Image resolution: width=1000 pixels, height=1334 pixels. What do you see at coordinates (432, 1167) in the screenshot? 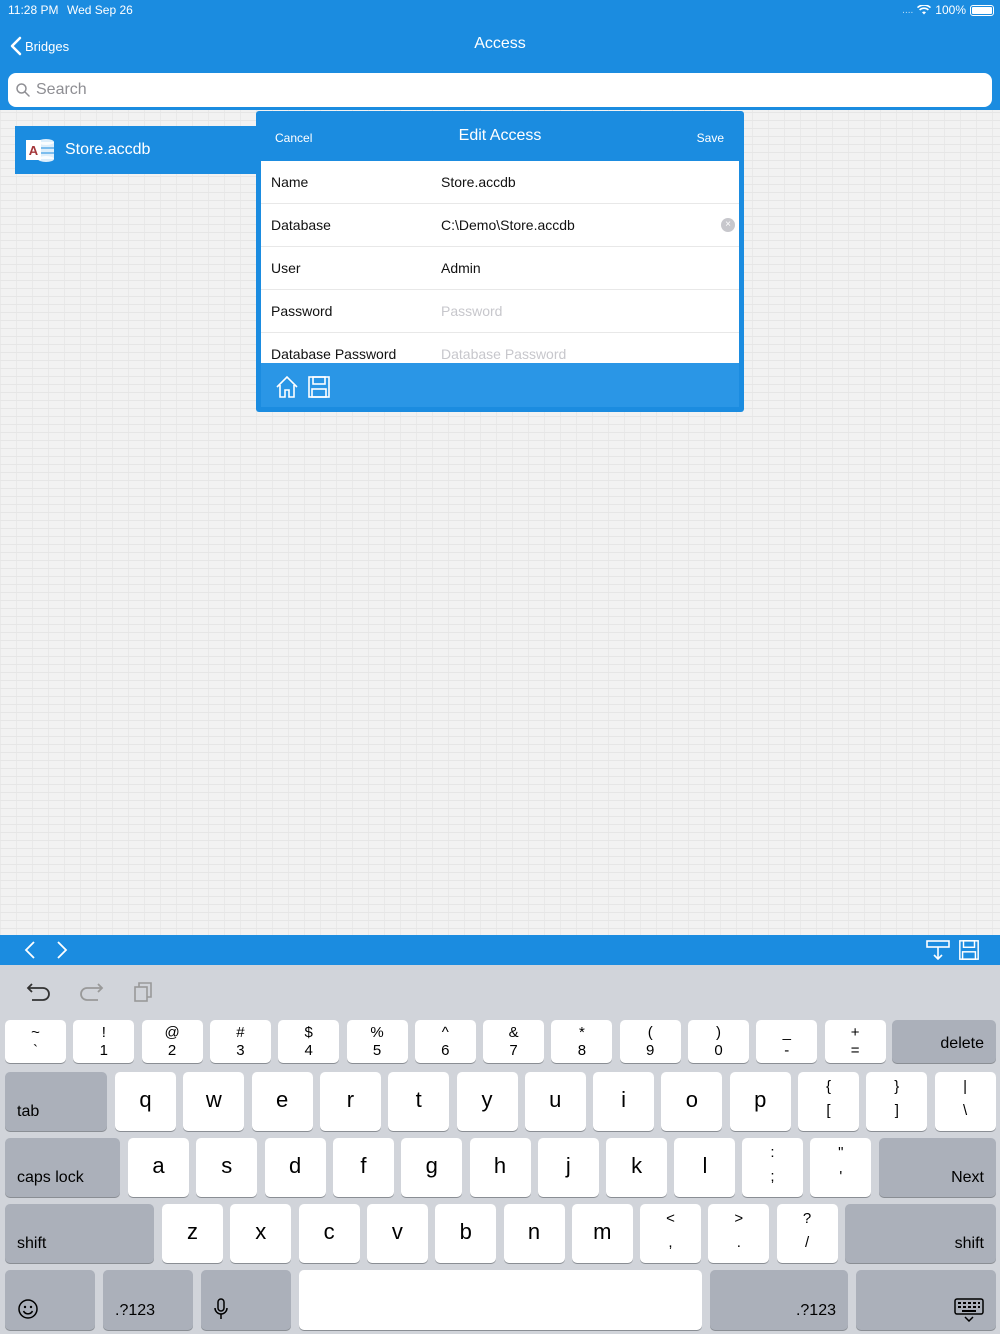
I see `key-g: g` at bounding box center [432, 1167].